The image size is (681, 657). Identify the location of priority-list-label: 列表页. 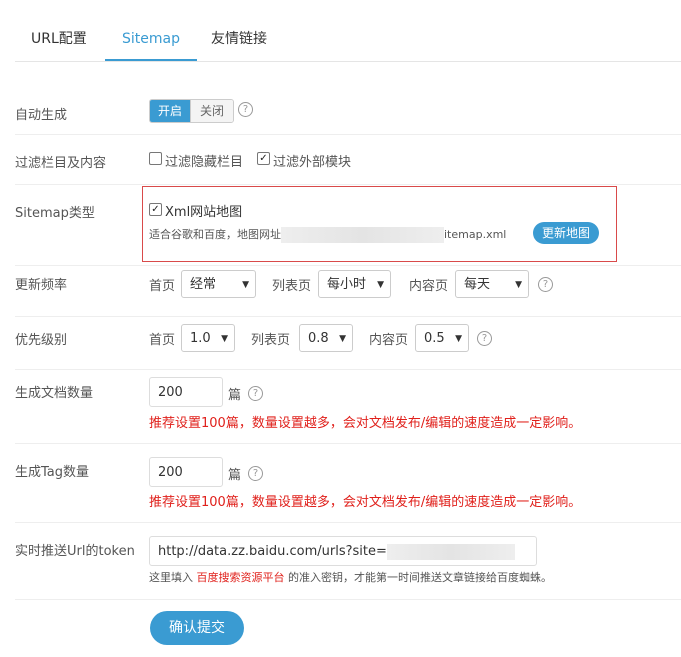
(271, 340).